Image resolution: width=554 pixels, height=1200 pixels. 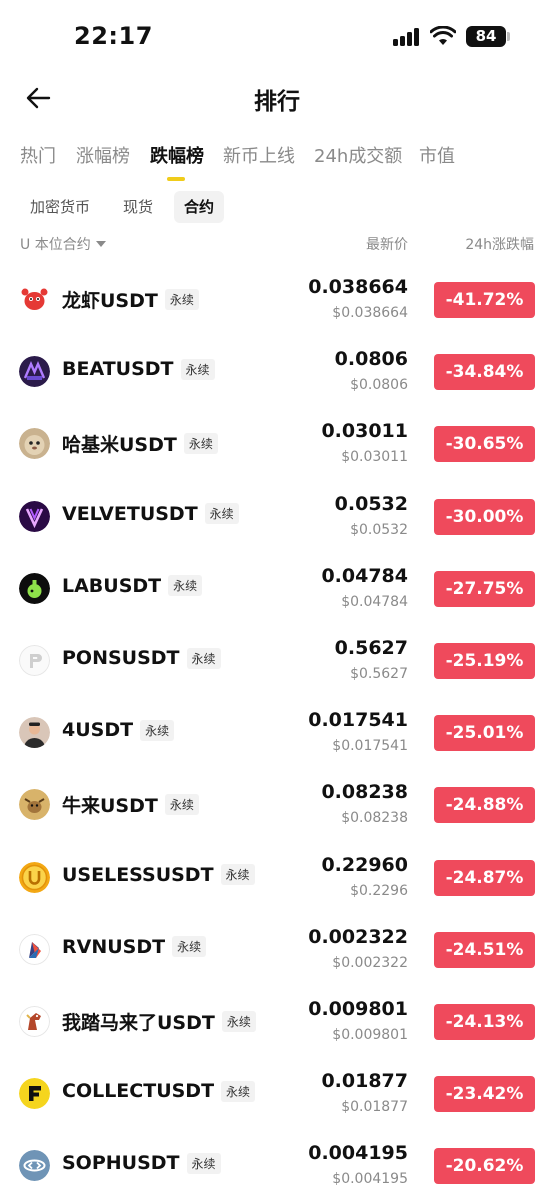 I want to click on coin-name: USELESSUSDT, so click(x=138, y=874).